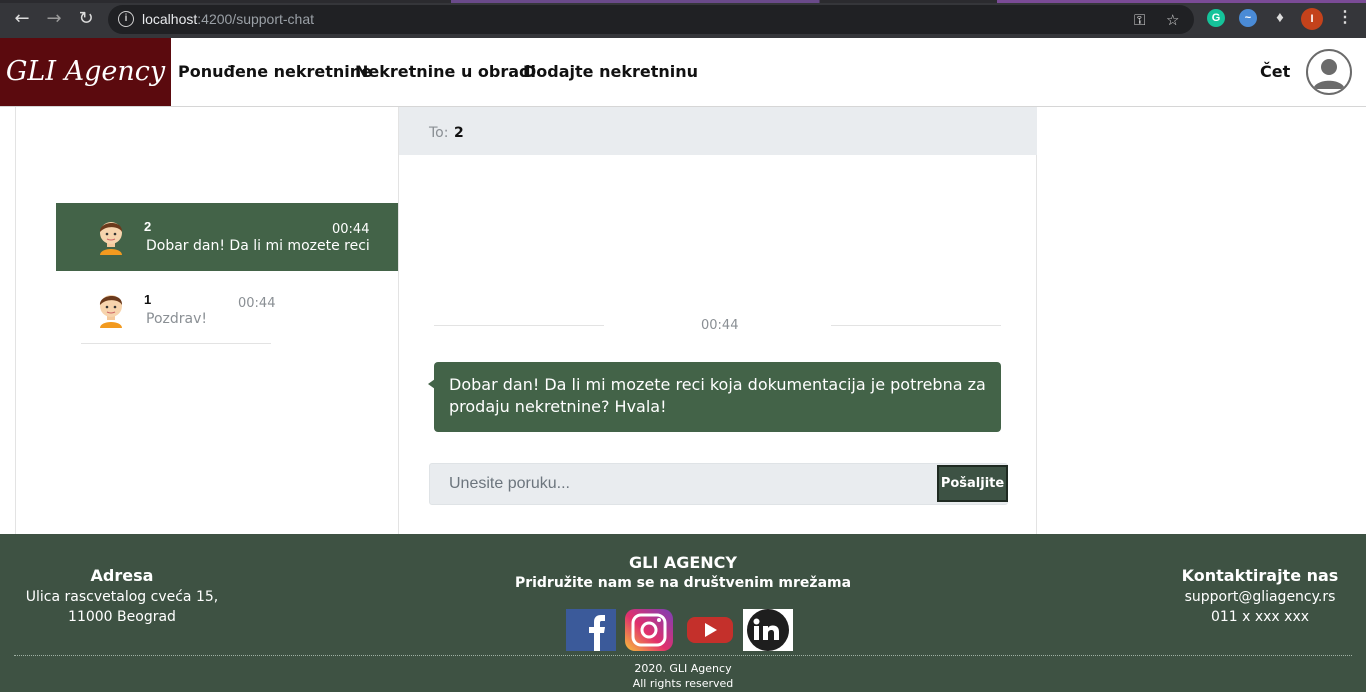 This screenshot has width=1366, height=692. I want to click on star-icon: ☆, so click(1172, 20).